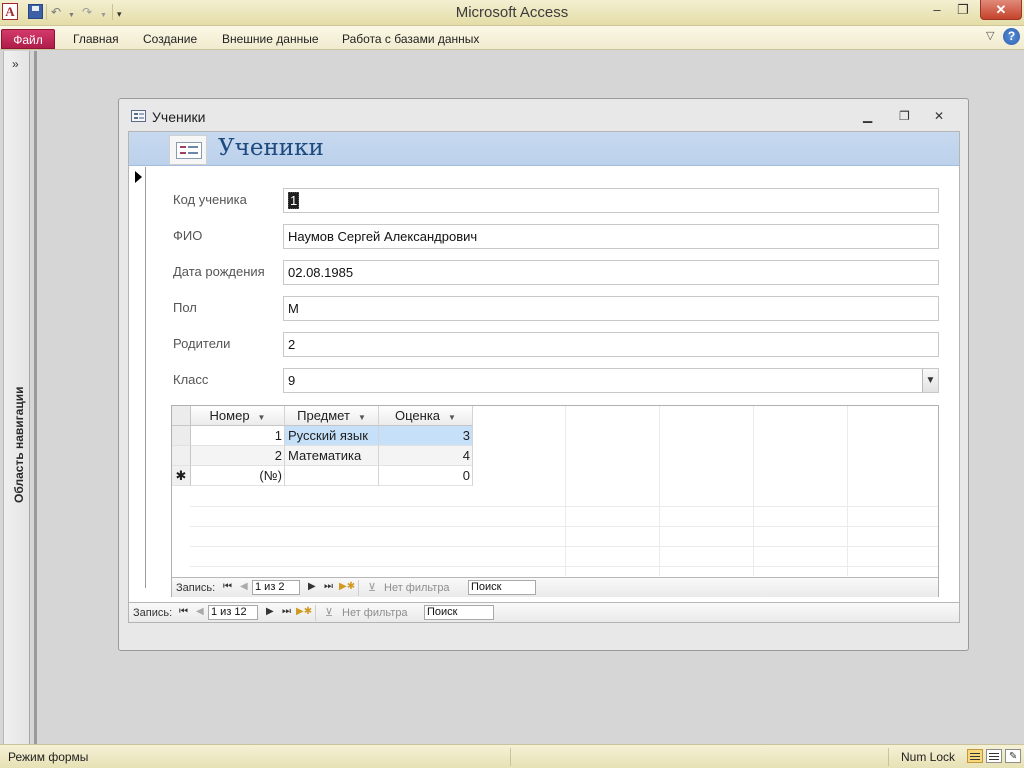 This screenshot has height=768, width=1024. I want to click on record-position-input: 1 из 2, so click(276, 587).